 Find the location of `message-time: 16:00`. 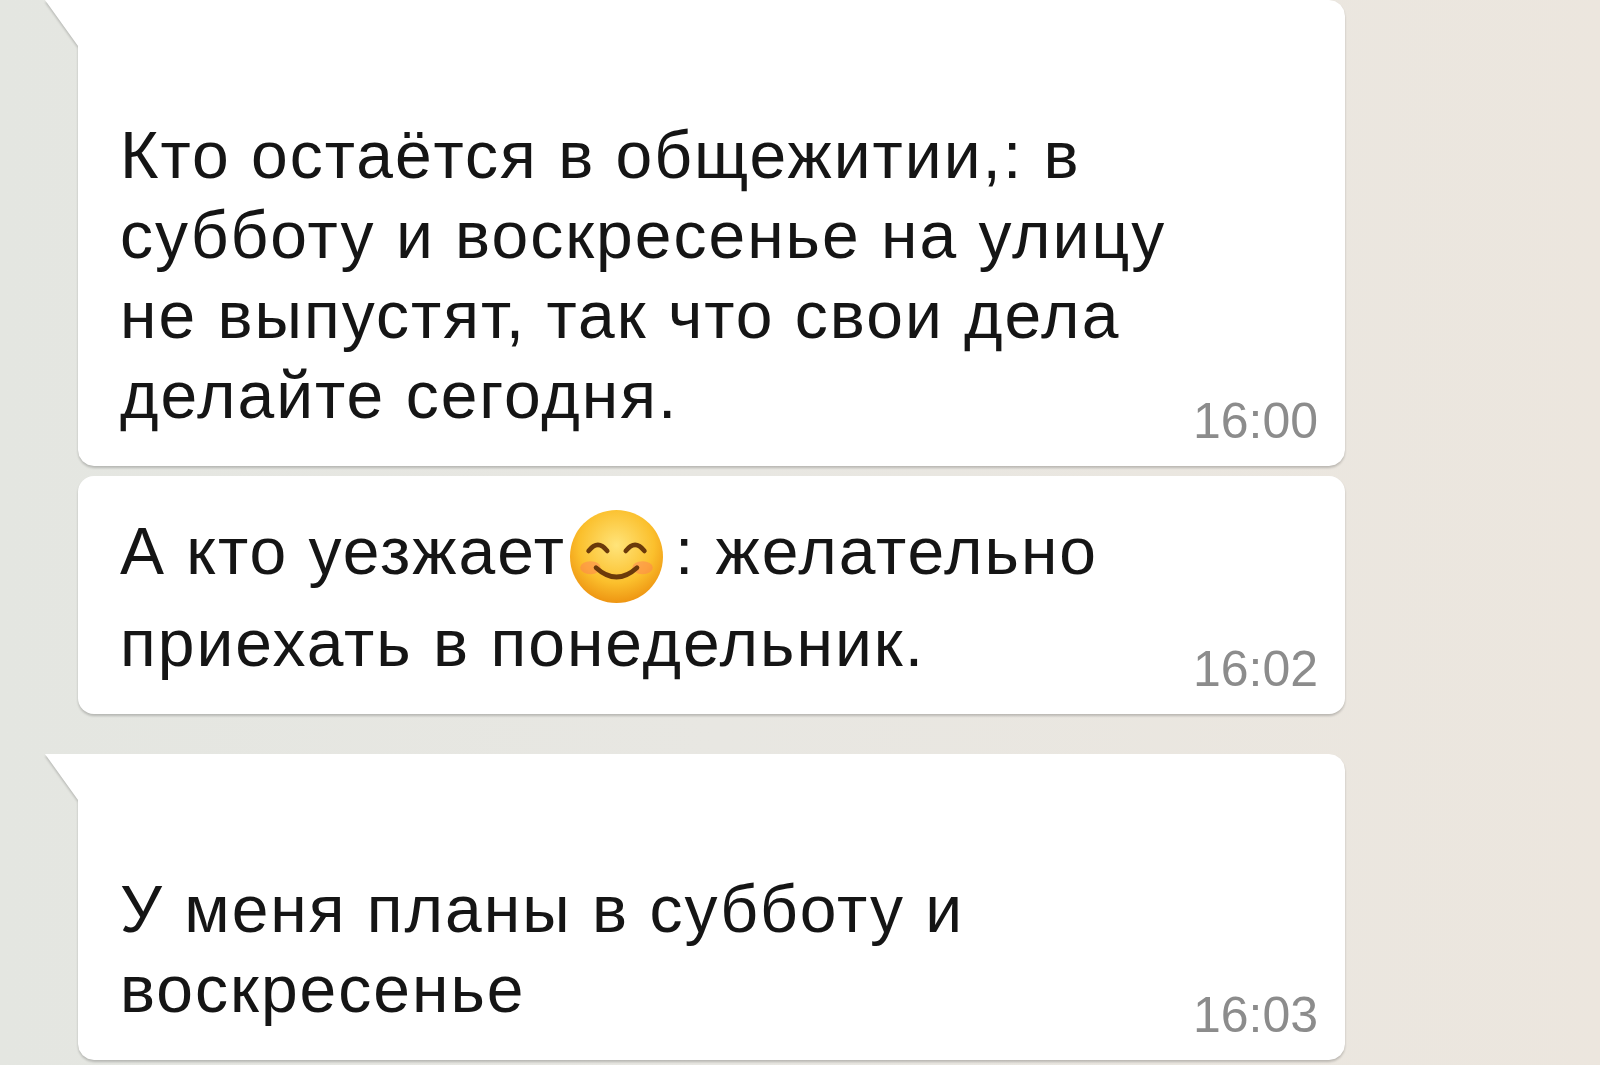

message-time: 16:00 is located at coordinates (1255, 421).